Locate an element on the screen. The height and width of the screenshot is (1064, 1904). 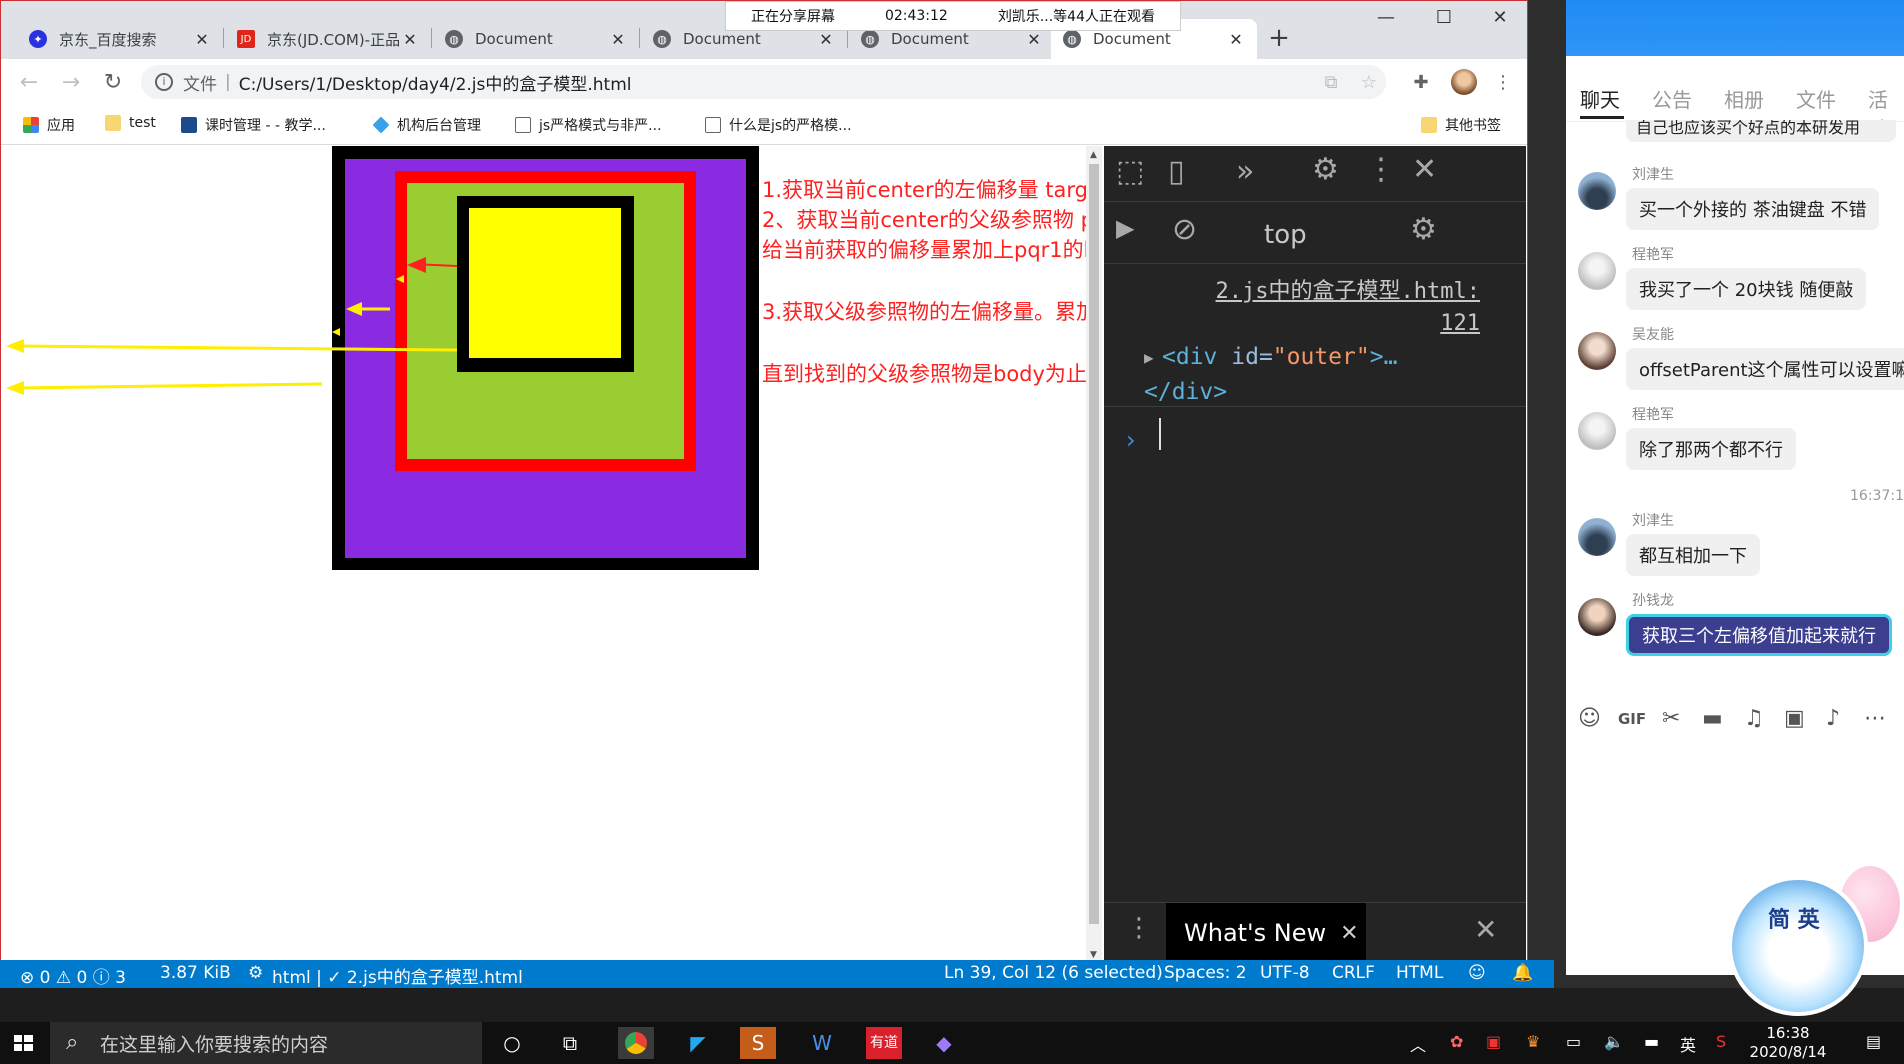
whats-new-tab: What's New ✕ is located at coordinates (1266, 933).